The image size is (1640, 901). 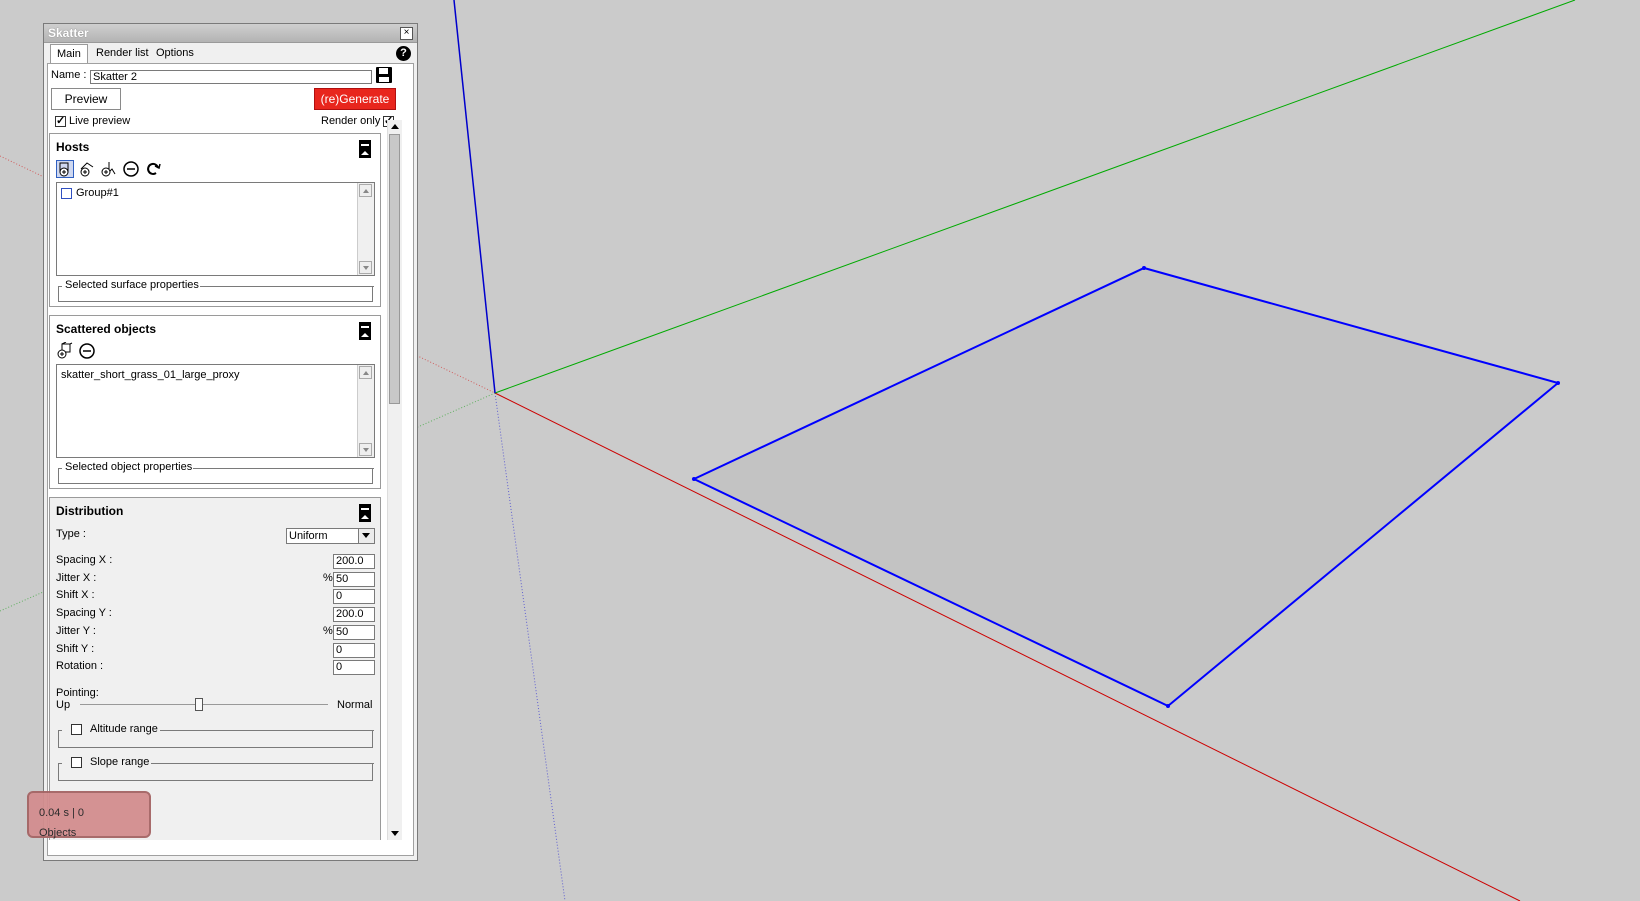 I want to click on blue-axis, so click(x=474, y=197).